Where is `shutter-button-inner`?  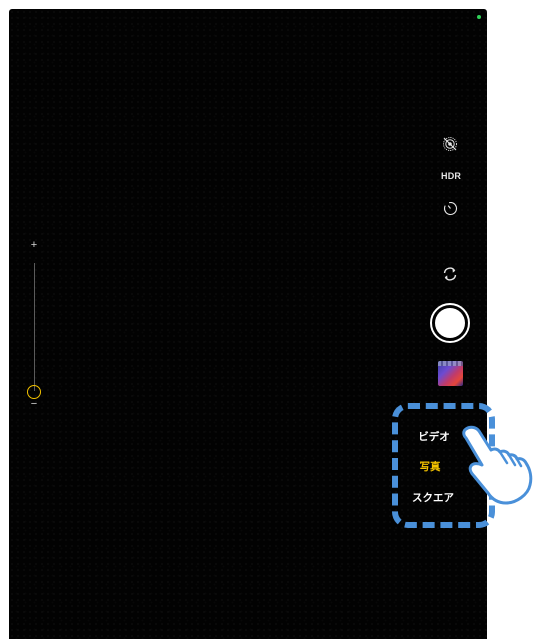 shutter-button-inner is located at coordinates (450, 323).